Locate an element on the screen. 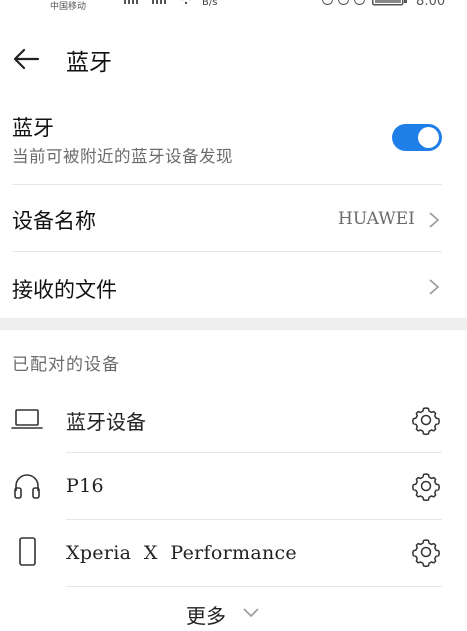  page-title: 蓝牙 is located at coordinates (89, 63).